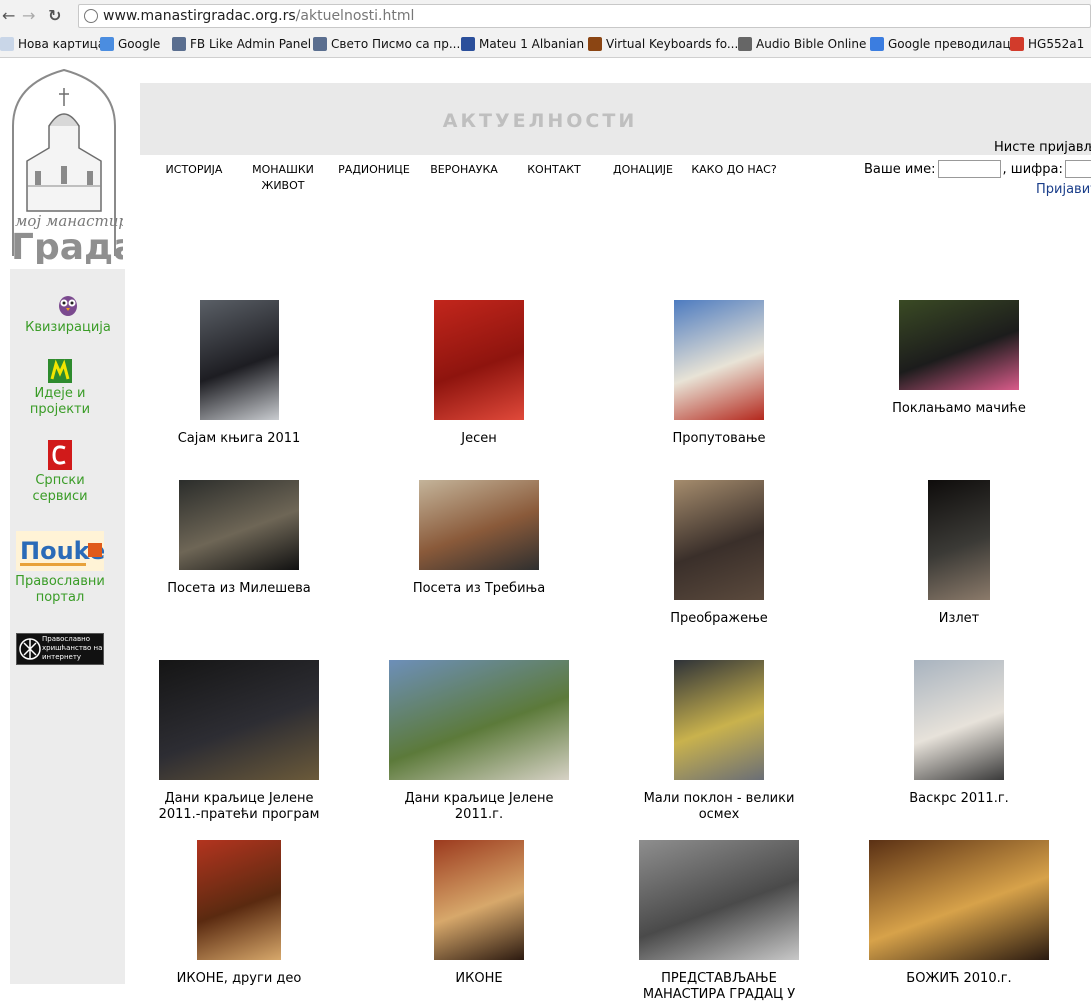 The image size is (1091, 1003). Describe the element at coordinates (60, 401) in the screenshot. I see `sidebar-item-label: Идеје и пројекти` at that location.